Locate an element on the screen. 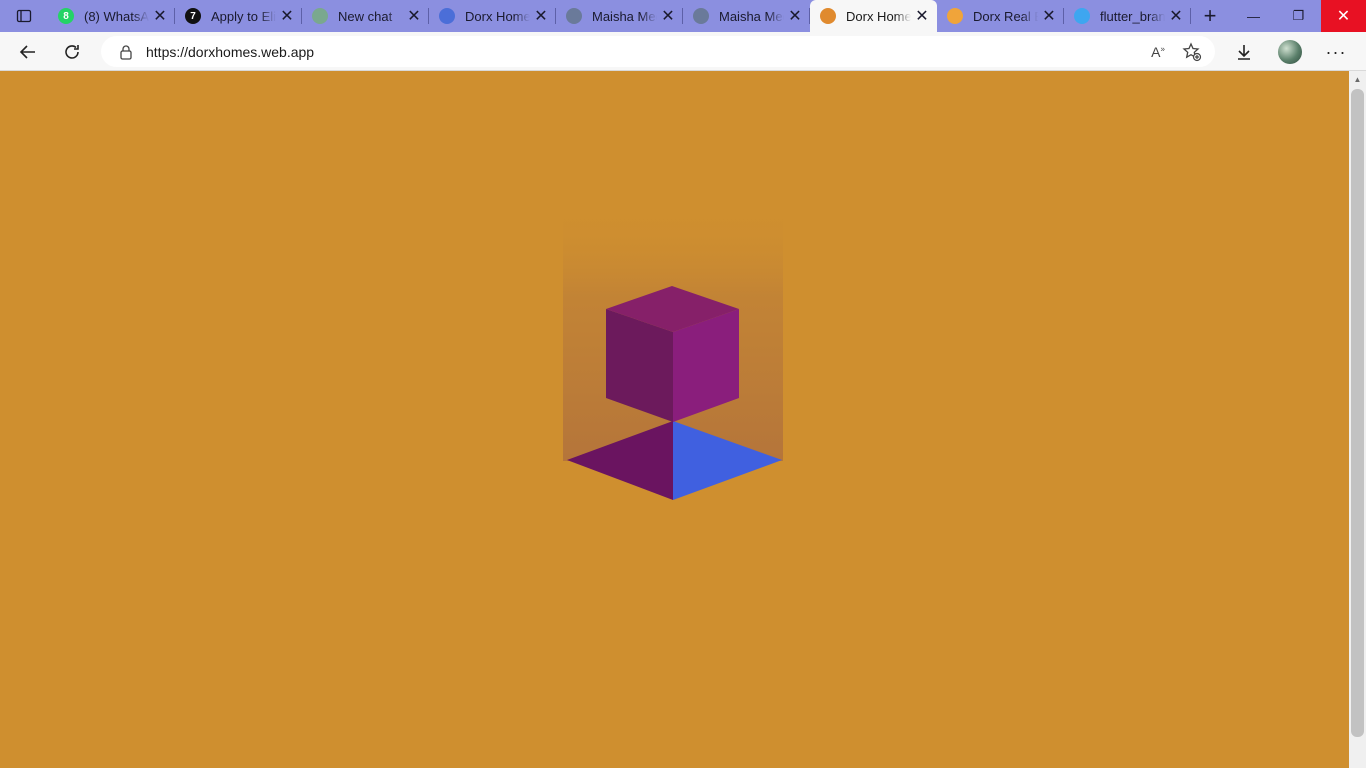 This screenshot has height=768, width=1366. tab-actions-icon is located at coordinates (24, 16).